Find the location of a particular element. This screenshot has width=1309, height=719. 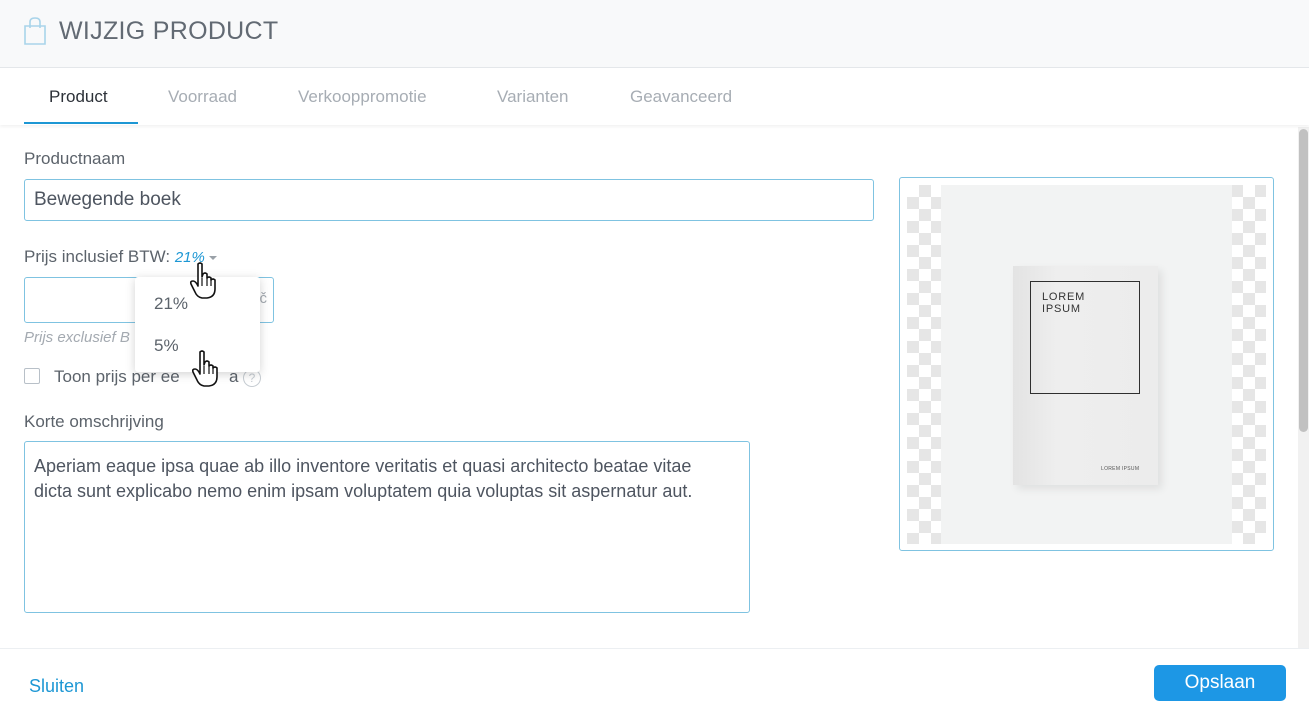

currency-symbol: č is located at coordinates (263, 298).